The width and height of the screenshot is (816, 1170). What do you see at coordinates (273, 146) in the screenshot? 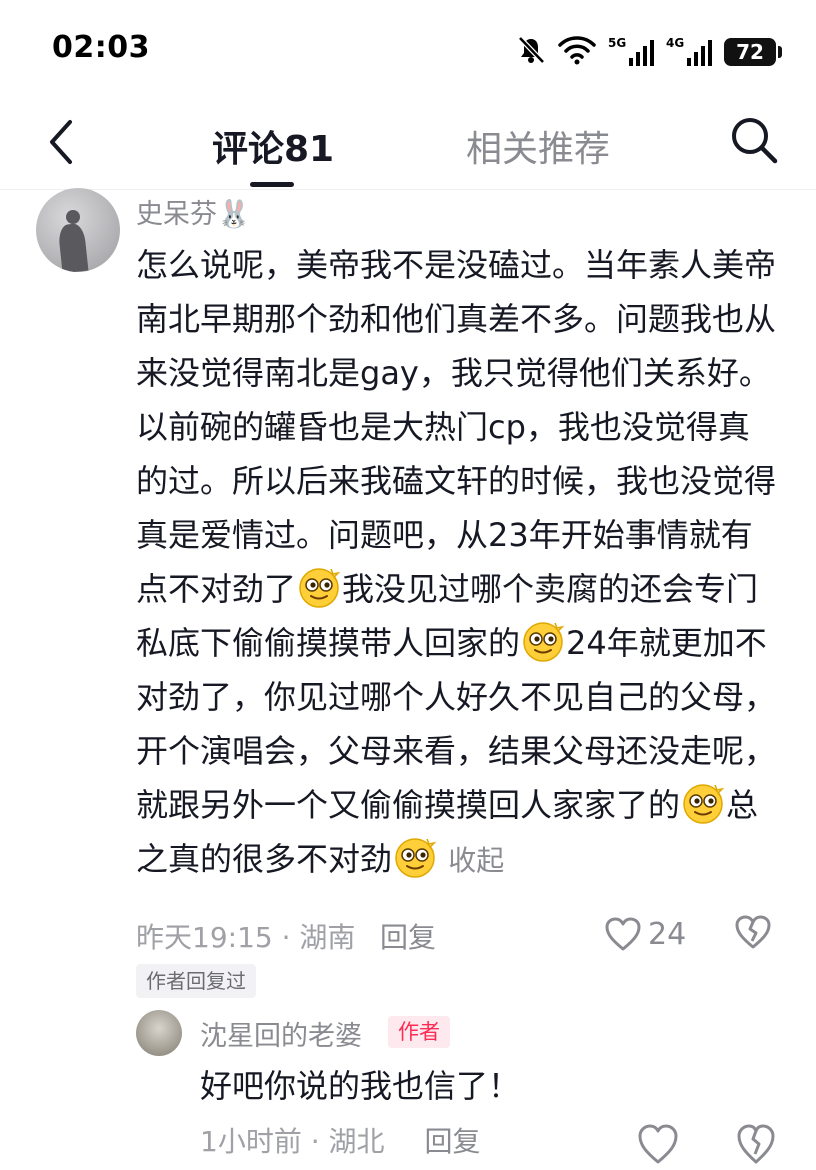
I see `tab-comments: 评论81` at bounding box center [273, 146].